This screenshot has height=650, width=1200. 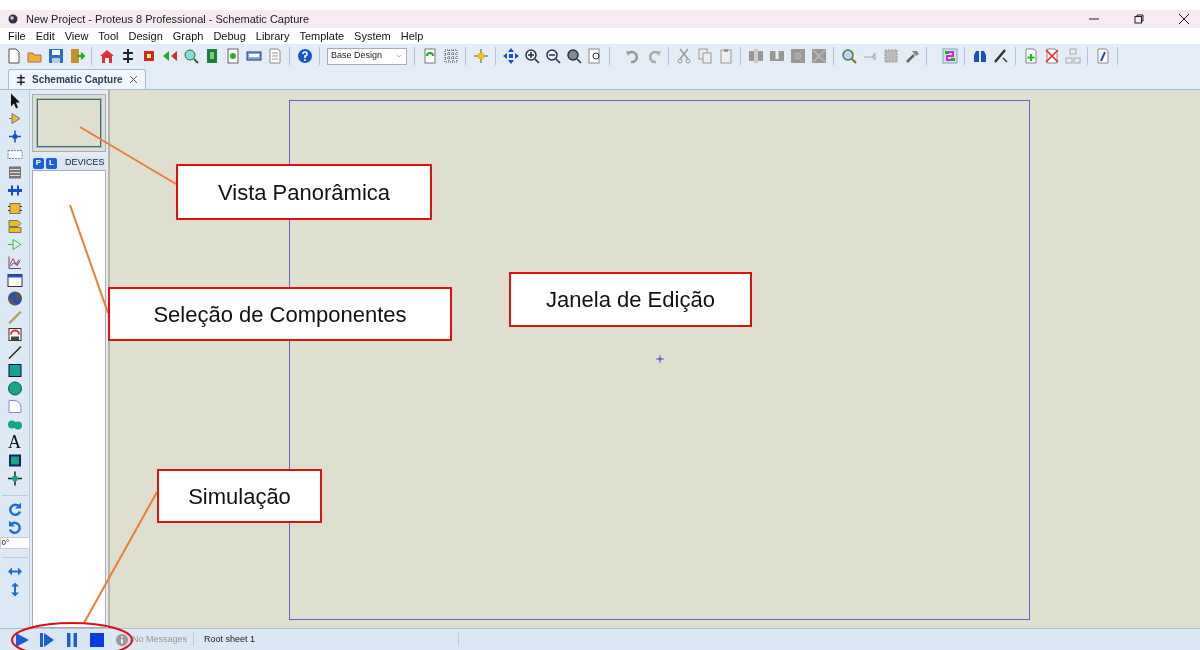 I want to click on binoculars-icon, so click(x=979, y=56).